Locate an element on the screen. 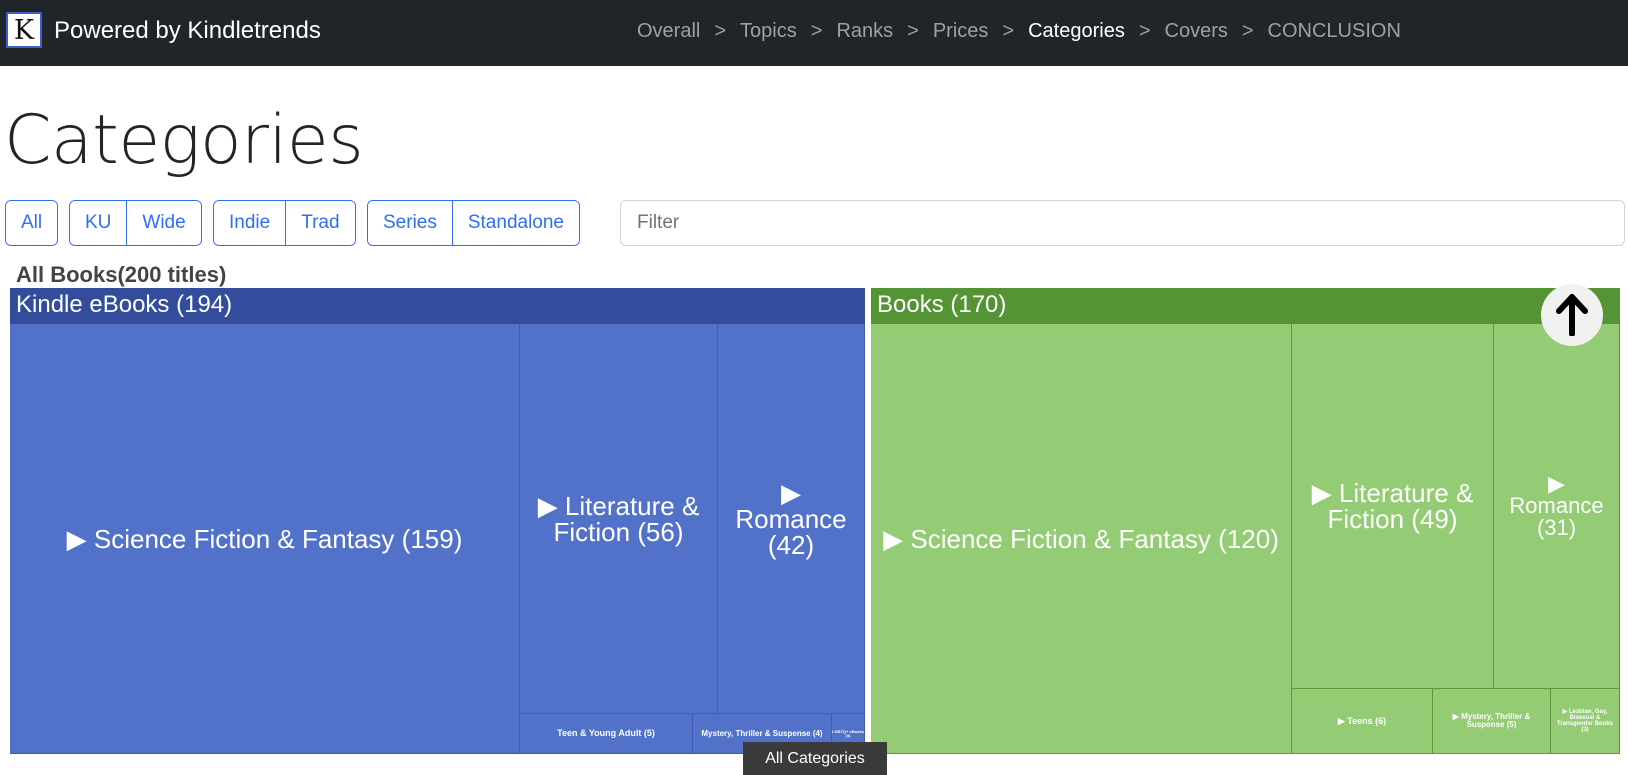 The width and height of the screenshot is (1628, 775). treemap-group-header: Kindle eBooks (194) is located at coordinates (437, 306).